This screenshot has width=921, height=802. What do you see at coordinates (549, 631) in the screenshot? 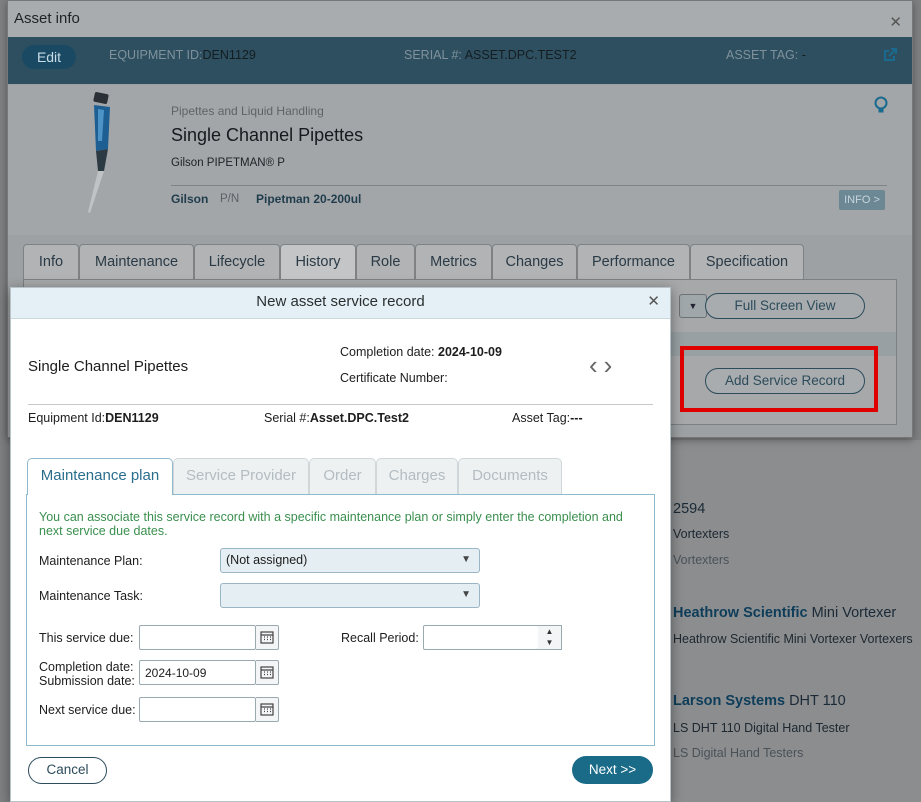
I see `caret-up-icon: ▲` at bounding box center [549, 631].